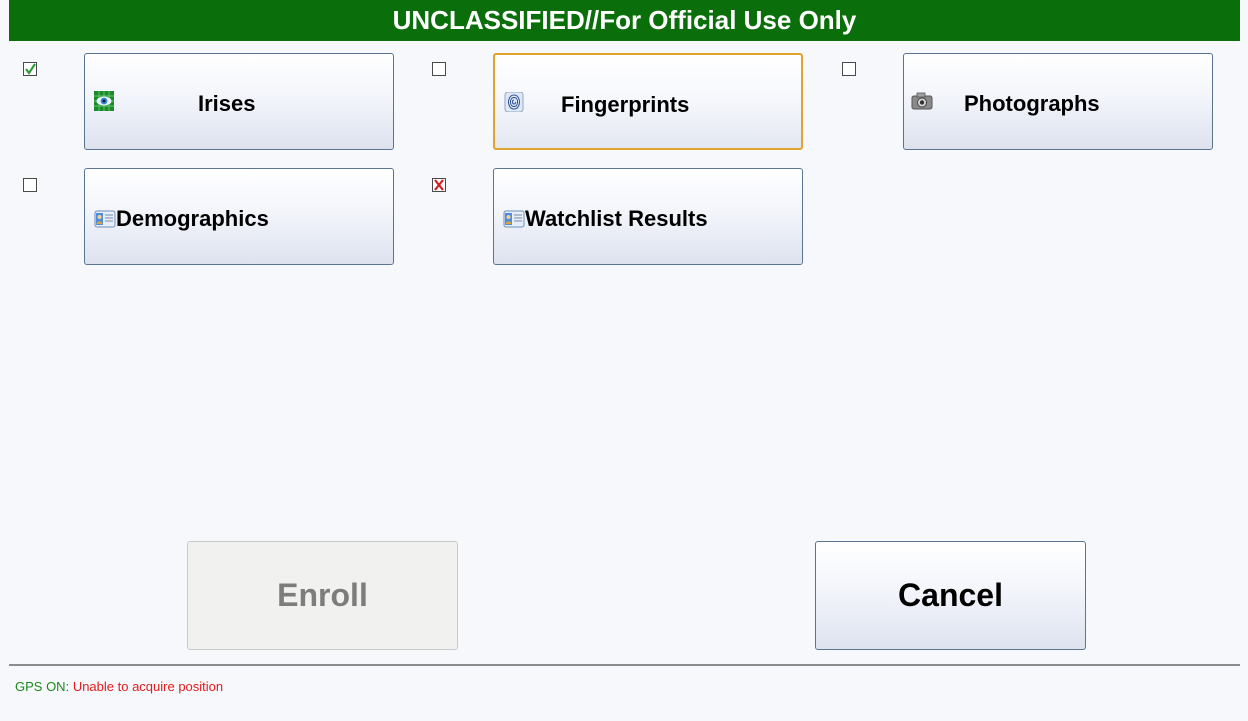  I want to click on irises-checkbox, so click(30, 69).